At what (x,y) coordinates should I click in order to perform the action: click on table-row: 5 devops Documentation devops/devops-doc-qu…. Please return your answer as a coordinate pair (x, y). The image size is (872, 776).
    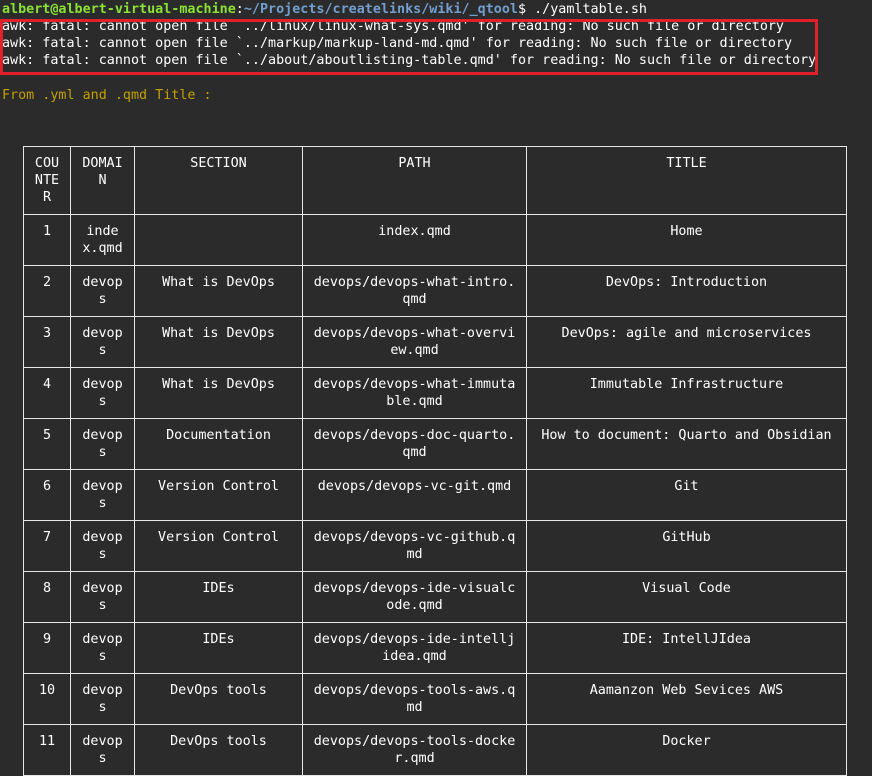
    Looking at the image, I should click on (435, 444).